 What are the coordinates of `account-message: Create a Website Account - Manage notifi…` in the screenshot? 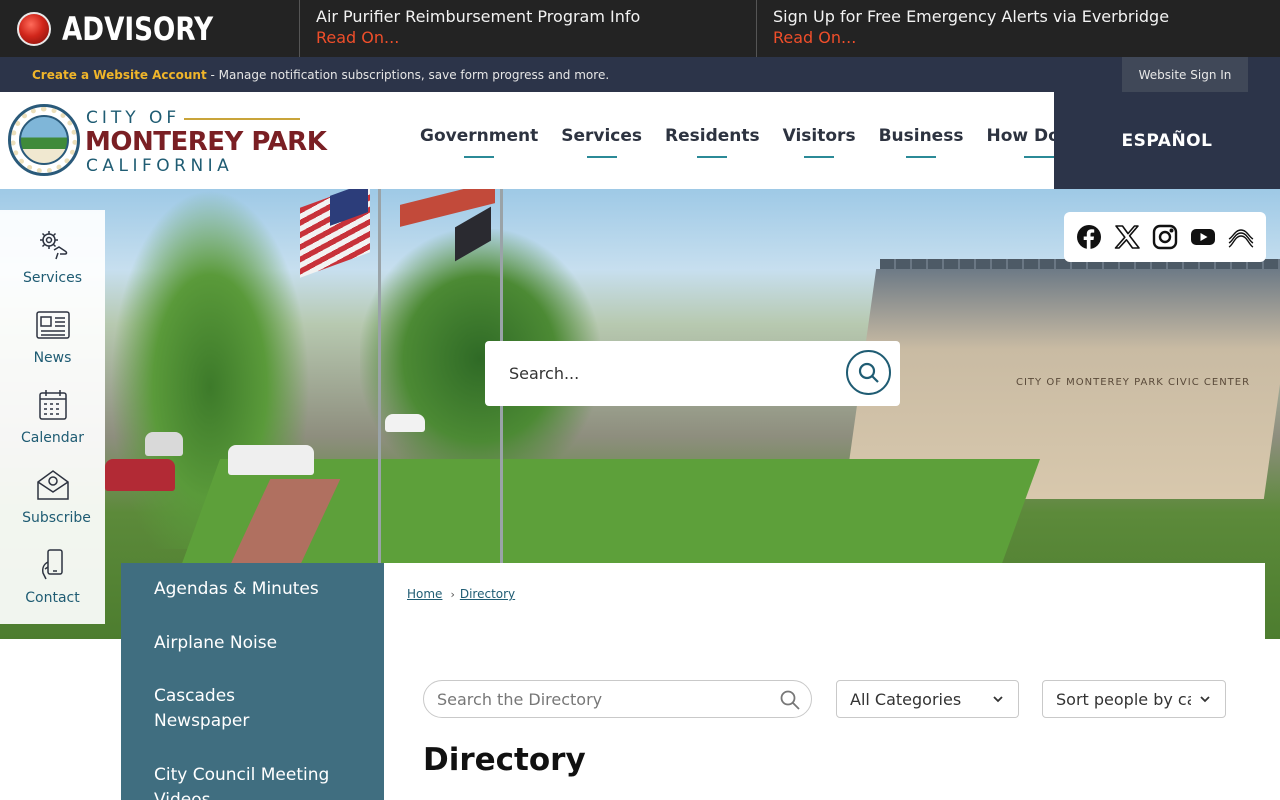 It's located at (304, 75).